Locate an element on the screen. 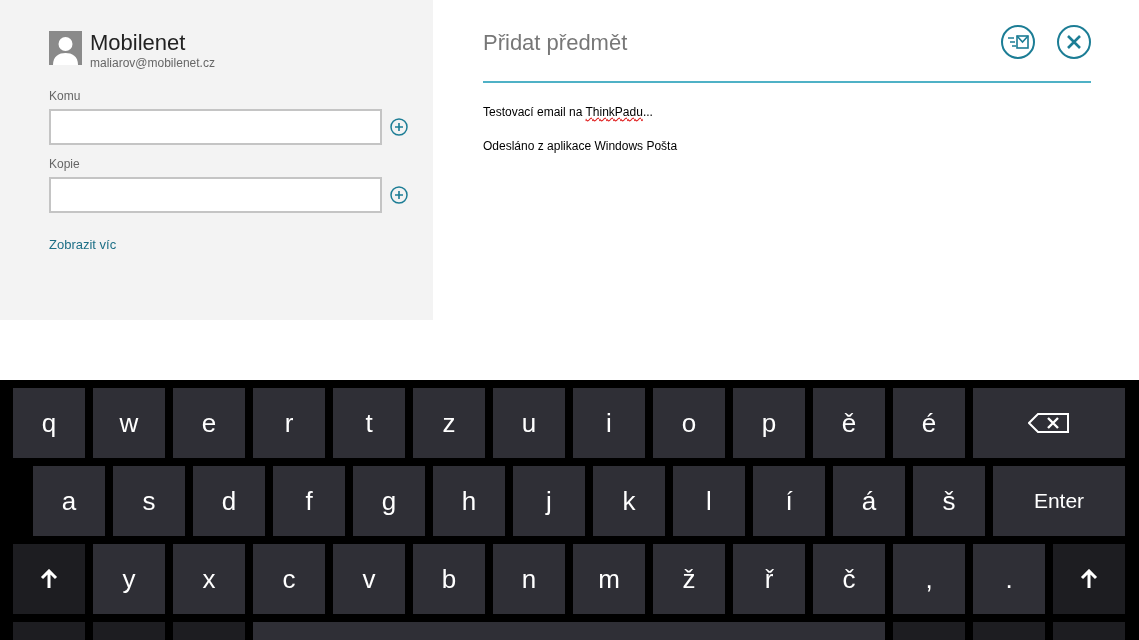 The width and height of the screenshot is (1139, 640). key: y is located at coordinates (129, 579).